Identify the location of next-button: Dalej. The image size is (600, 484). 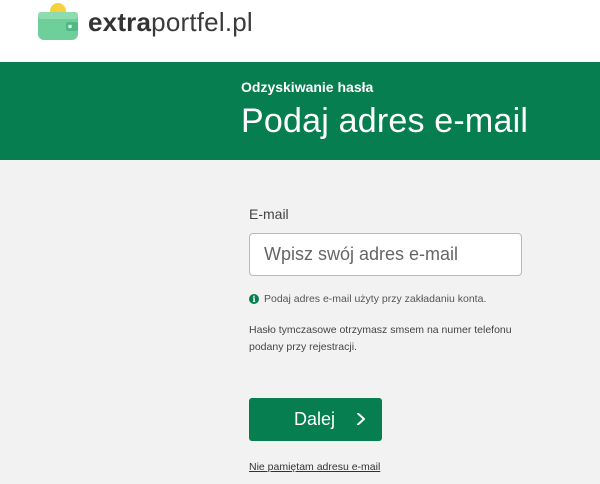
(315, 419).